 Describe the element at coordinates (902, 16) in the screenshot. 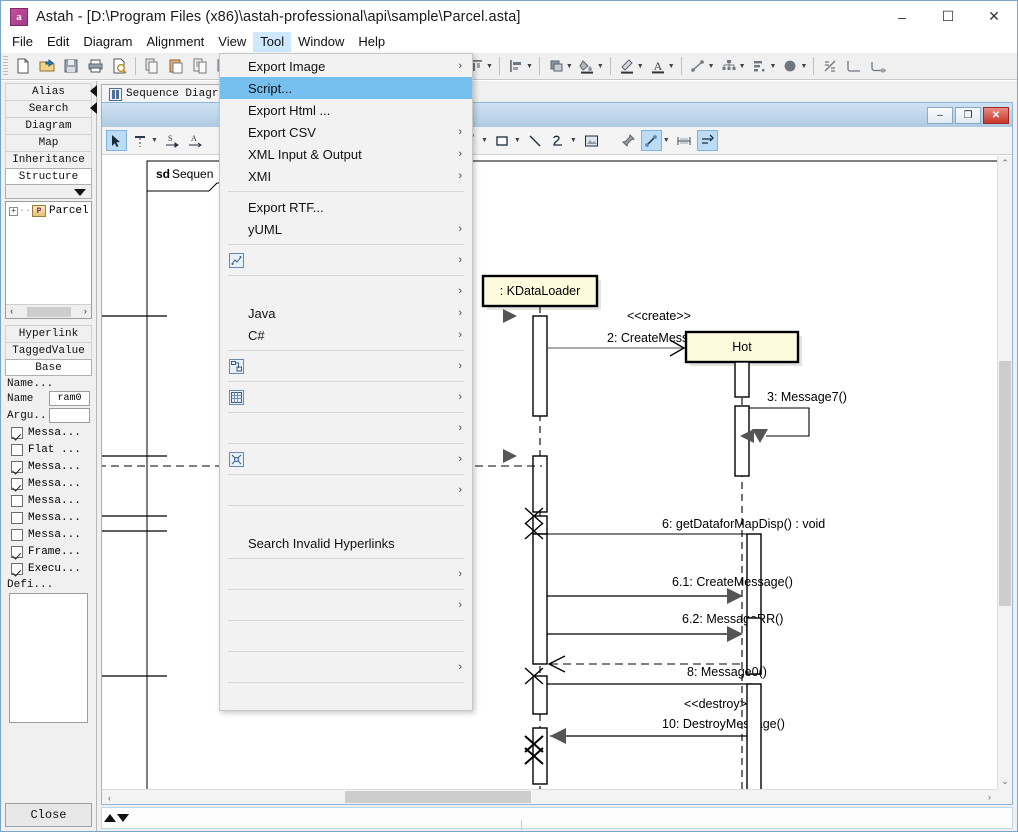

I see `minimize-button: –` at that location.